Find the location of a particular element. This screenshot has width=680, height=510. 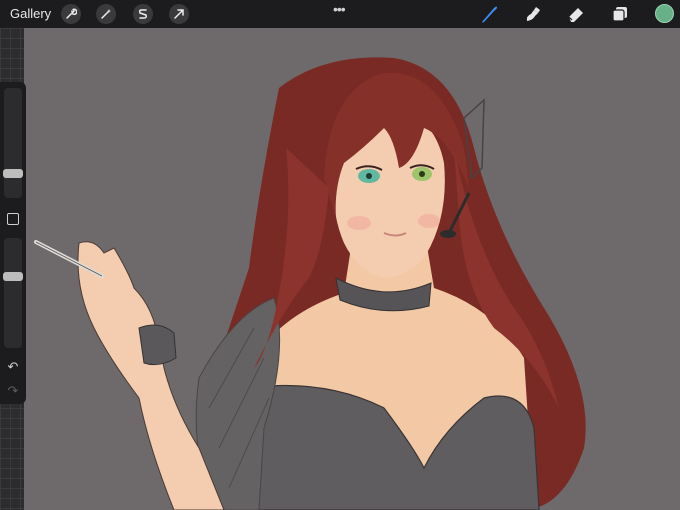

smudge-icon is located at coordinates (533, 14).